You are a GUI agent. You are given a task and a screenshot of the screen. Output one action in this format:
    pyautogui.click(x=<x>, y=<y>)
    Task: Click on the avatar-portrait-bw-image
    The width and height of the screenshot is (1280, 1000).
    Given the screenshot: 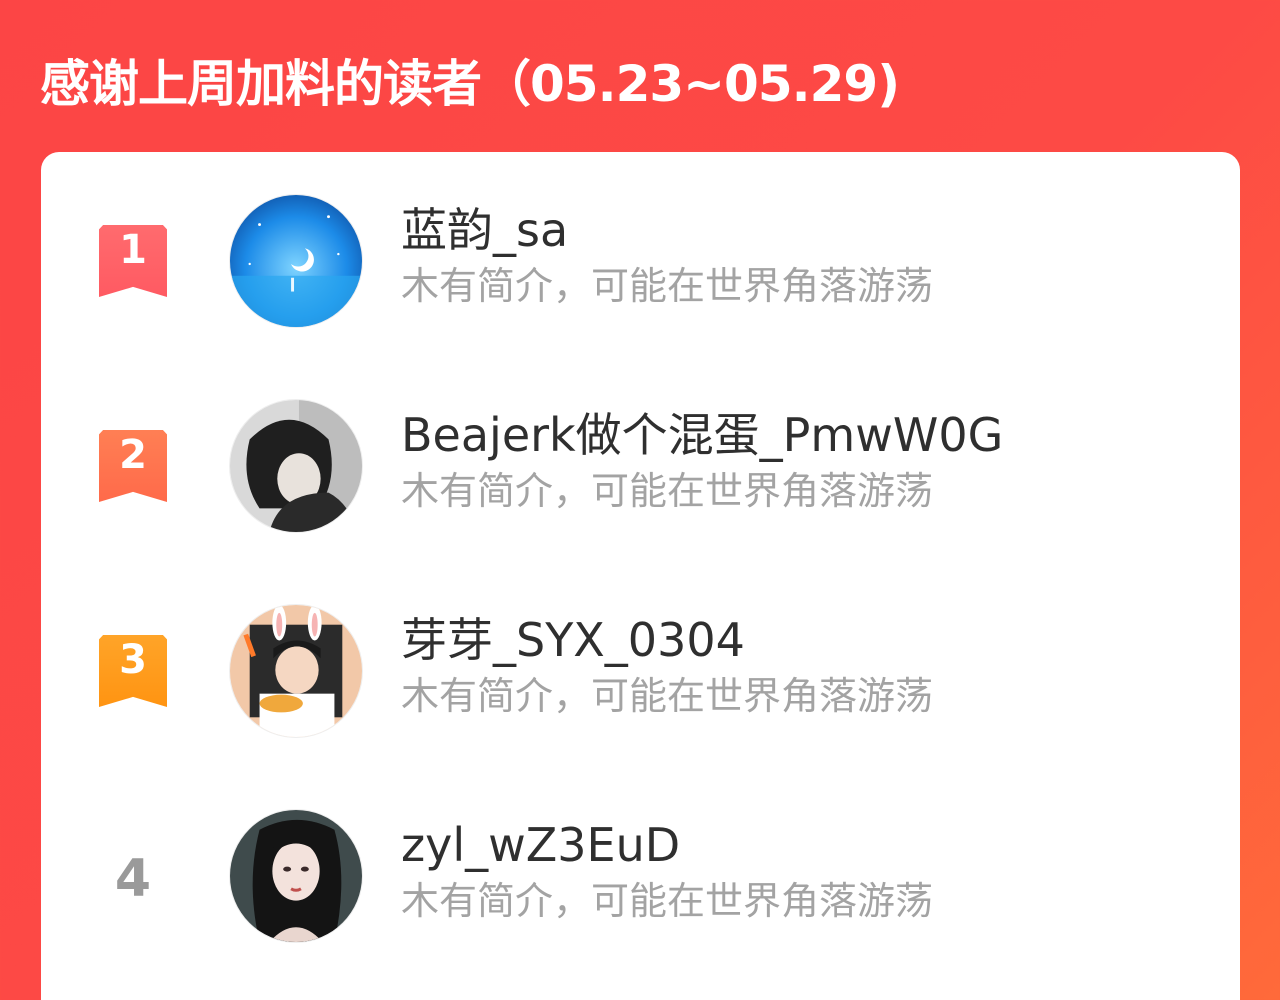 What is the action you would take?
    pyautogui.click(x=296, y=466)
    